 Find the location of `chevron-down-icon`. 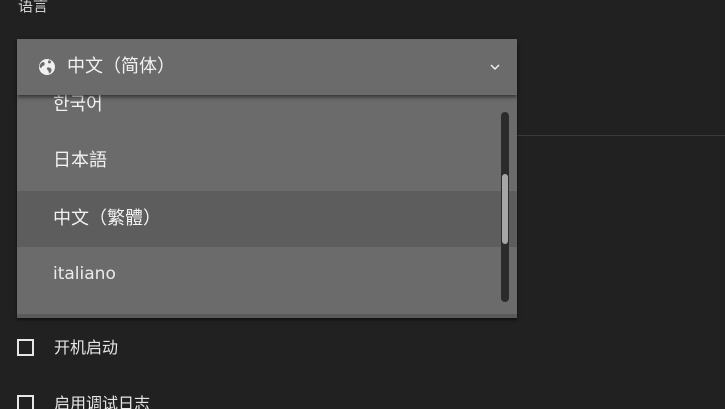

chevron-down-icon is located at coordinates (495, 67).